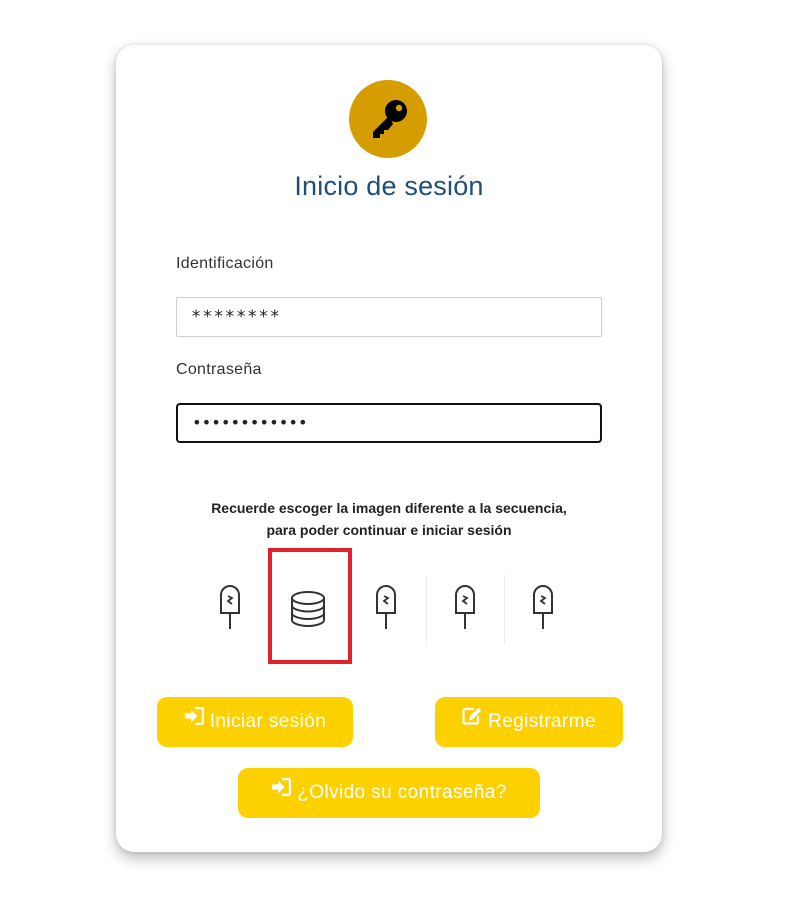 This screenshot has height=904, width=812. I want to click on password-label: Contraseña, so click(219, 369).